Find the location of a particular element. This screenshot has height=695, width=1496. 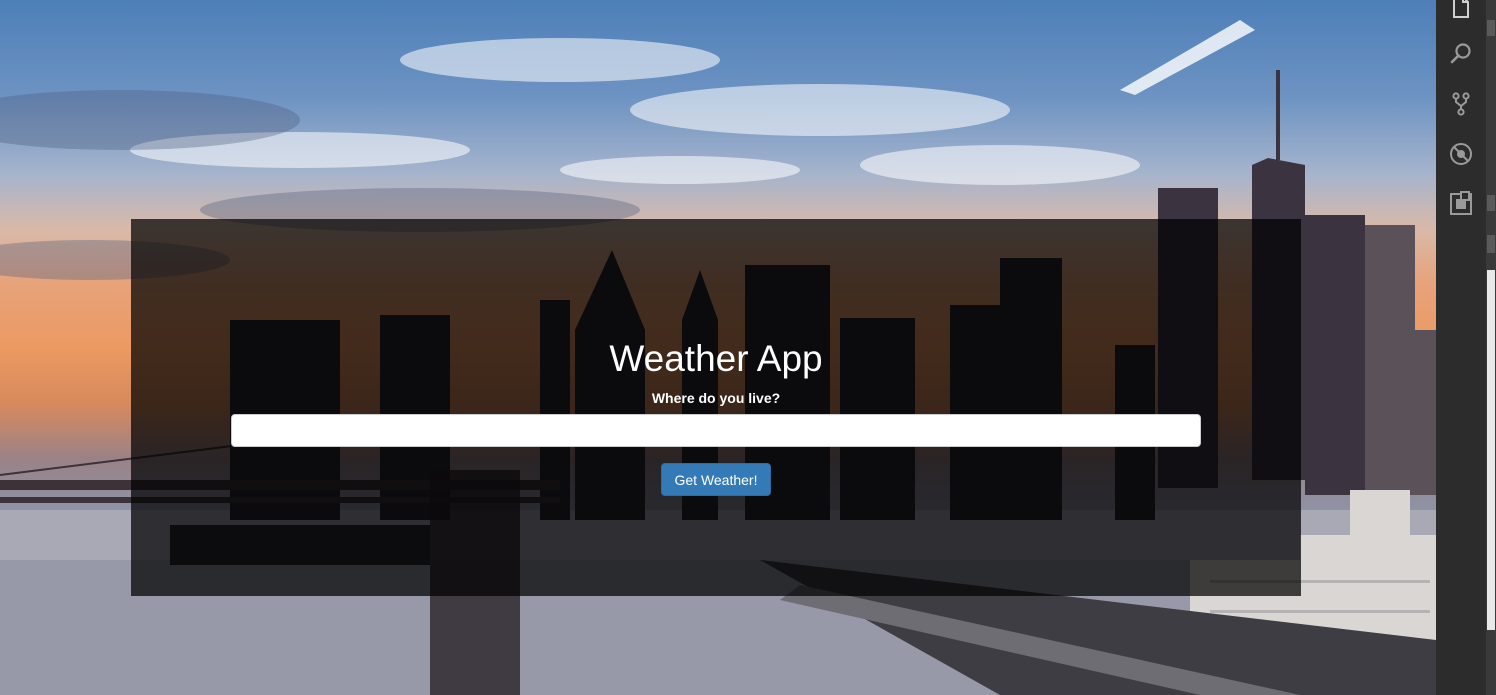

search-icon is located at coordinates (1461, 54).